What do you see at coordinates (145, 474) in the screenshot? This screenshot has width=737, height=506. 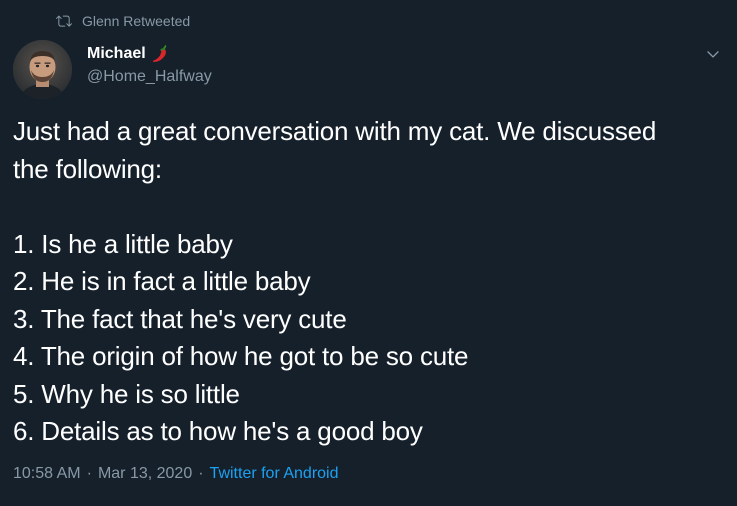 I see `tweet-date: Mar 13, 2020` at bounding box center [145, 474].